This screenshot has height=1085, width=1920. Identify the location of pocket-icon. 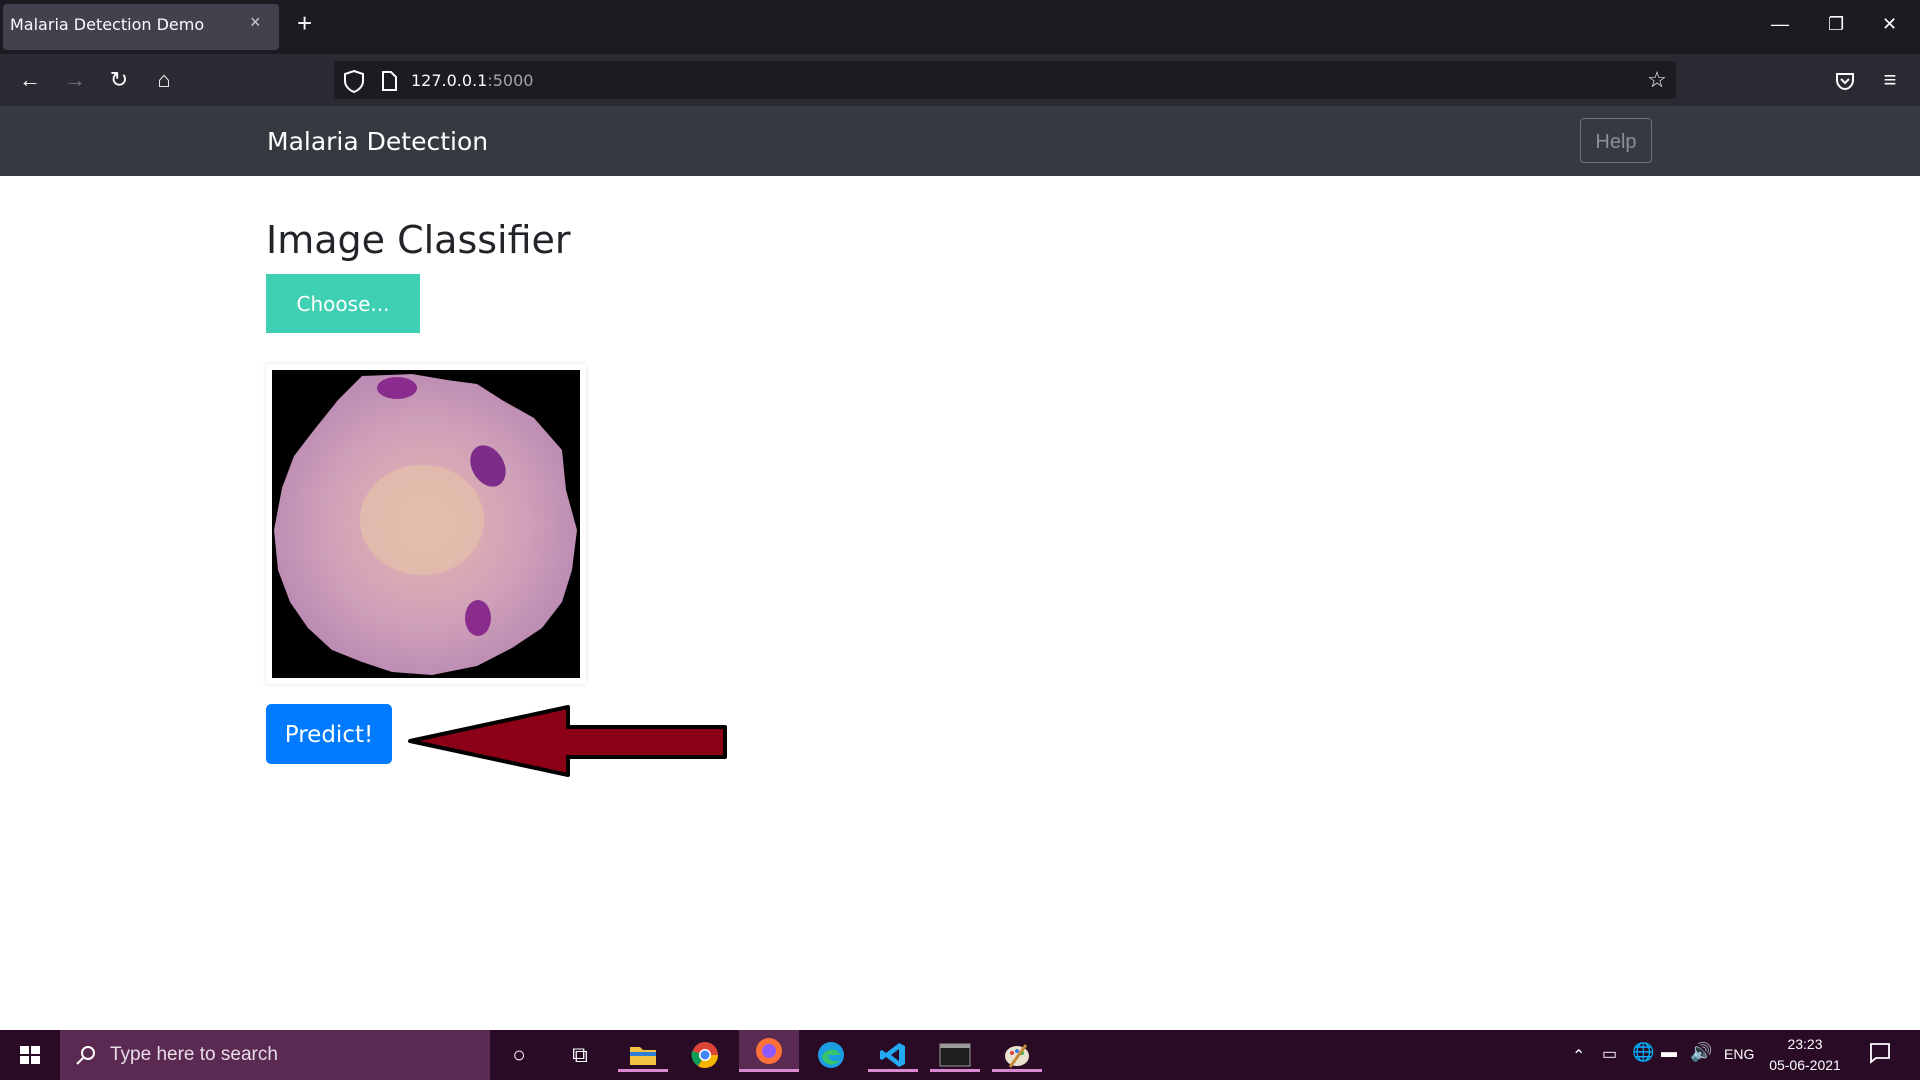
(1845, 81).